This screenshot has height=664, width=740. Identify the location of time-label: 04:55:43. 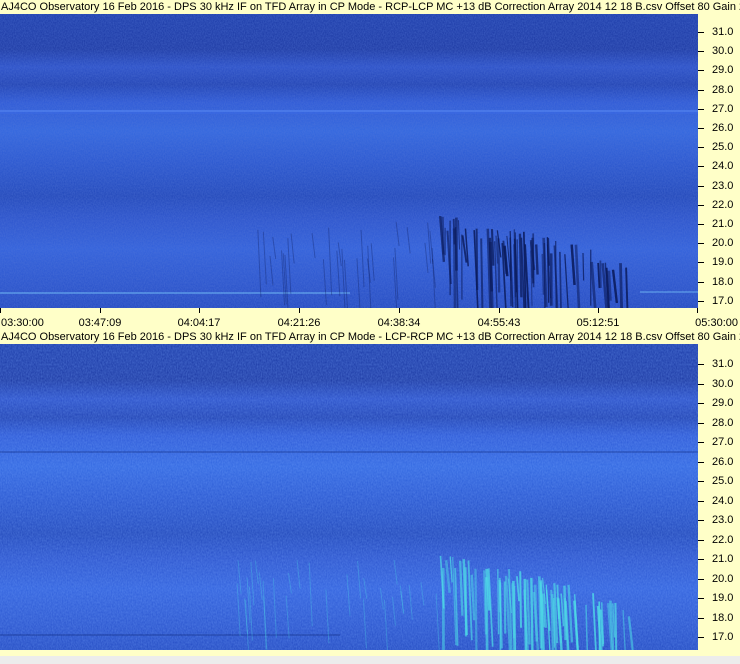
(499, 323).